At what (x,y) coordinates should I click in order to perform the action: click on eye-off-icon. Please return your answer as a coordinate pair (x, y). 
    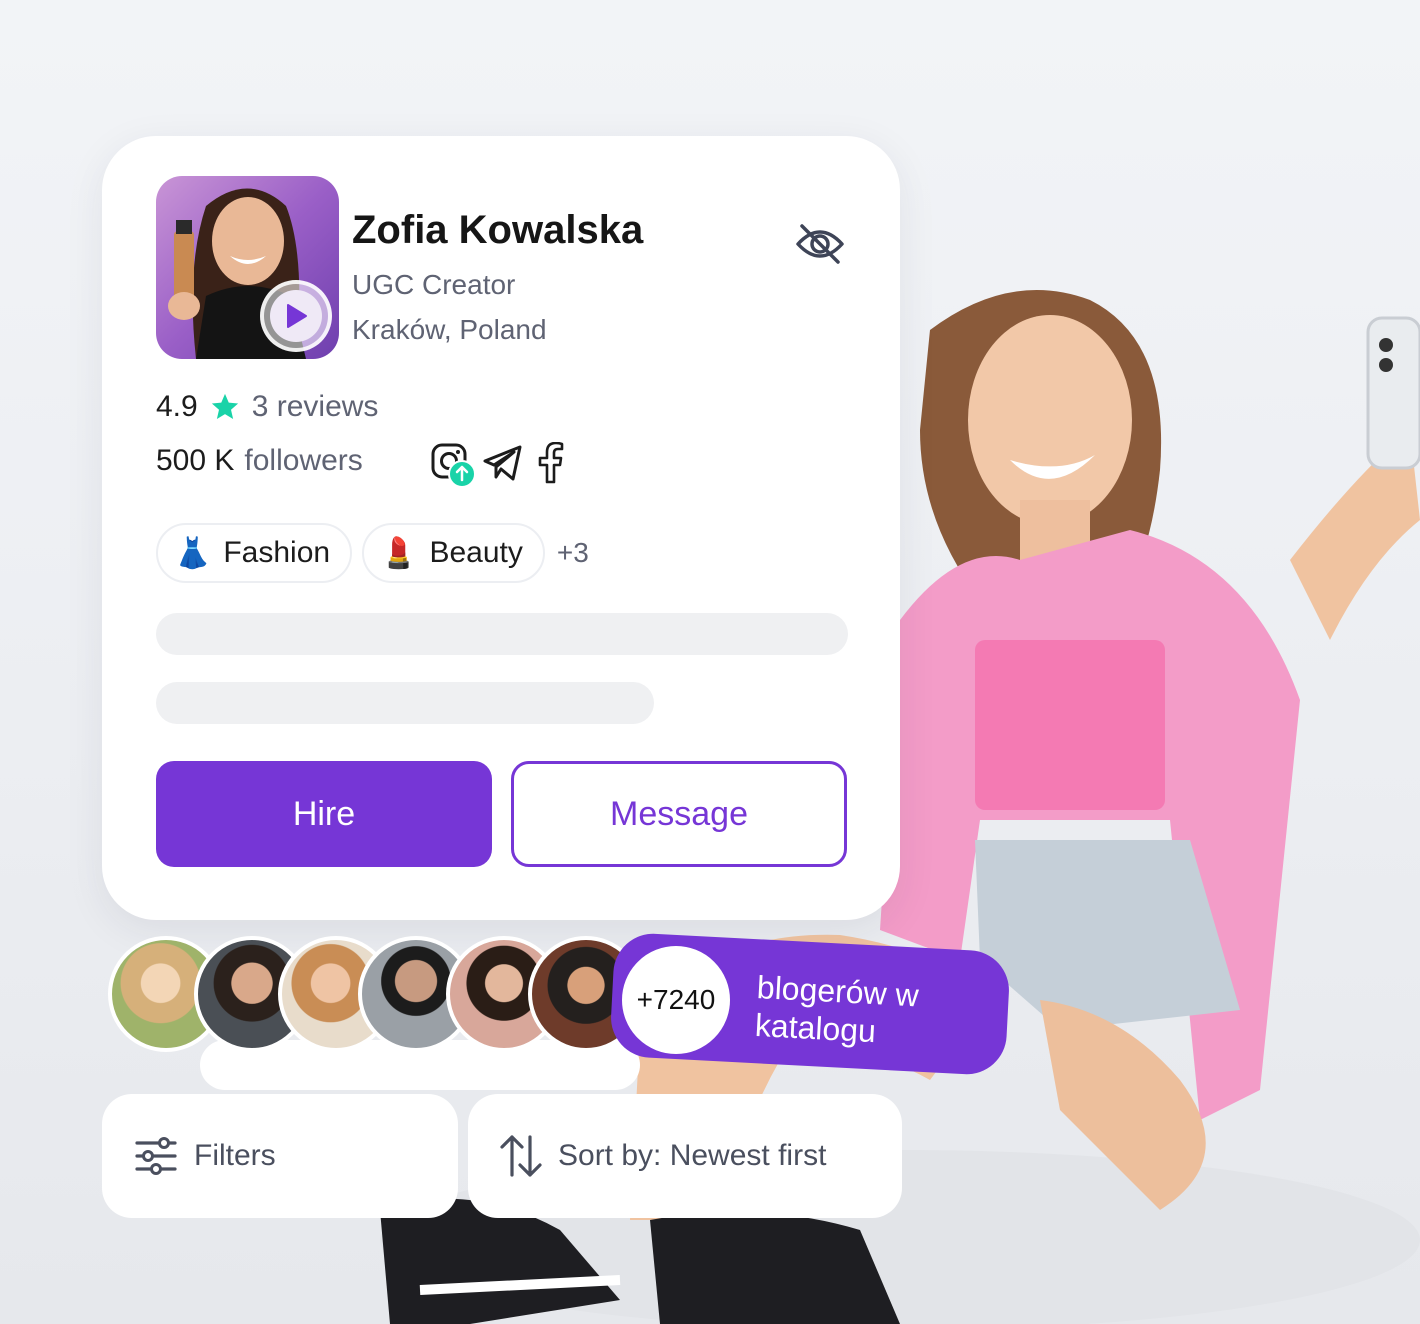
    Looking at the image, I should click on (820, 244).